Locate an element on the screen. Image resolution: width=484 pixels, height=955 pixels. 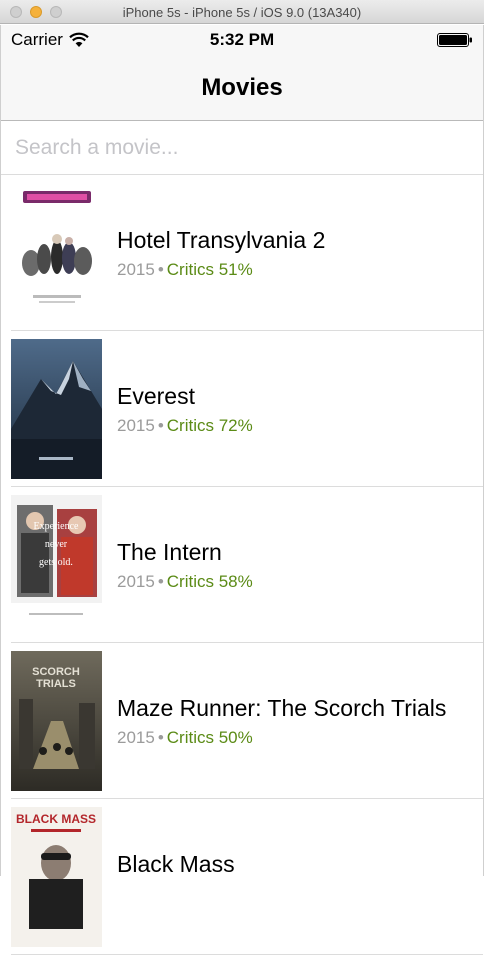
hotel-transylvania-poster is located at coordinates (56, 253).